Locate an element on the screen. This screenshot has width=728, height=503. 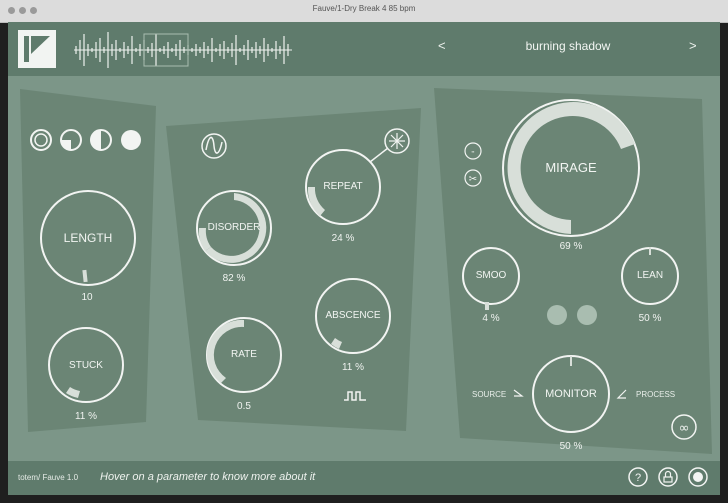
mirage-label: MIRAGE is located at coordinates (571, 167).